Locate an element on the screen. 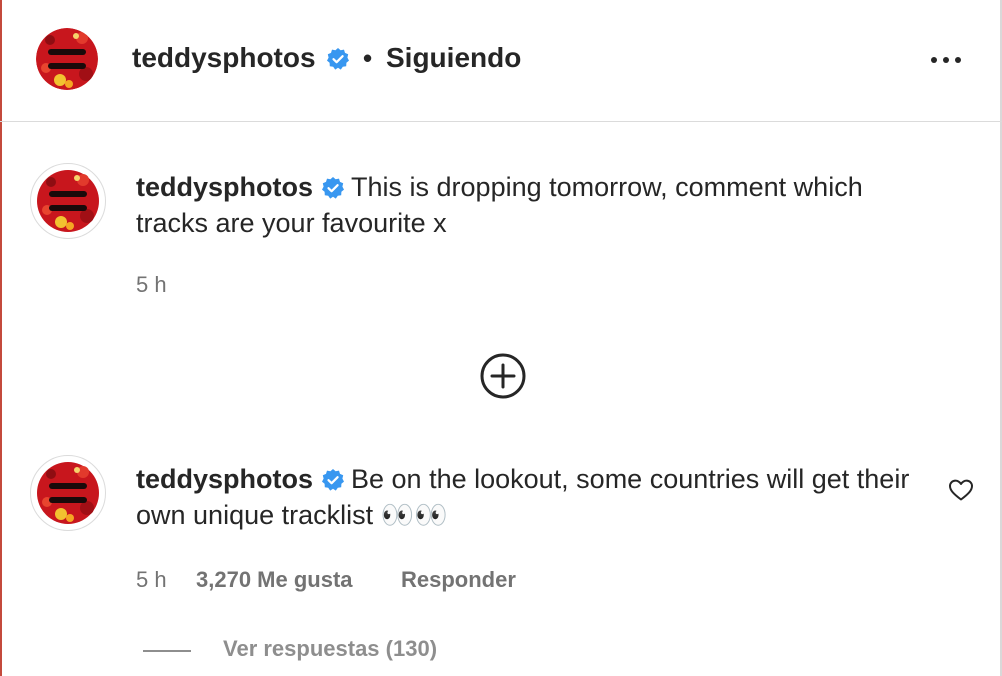 This screenshot has width=1002, height=676. caption-avatar is located at coordinates (68, 201).